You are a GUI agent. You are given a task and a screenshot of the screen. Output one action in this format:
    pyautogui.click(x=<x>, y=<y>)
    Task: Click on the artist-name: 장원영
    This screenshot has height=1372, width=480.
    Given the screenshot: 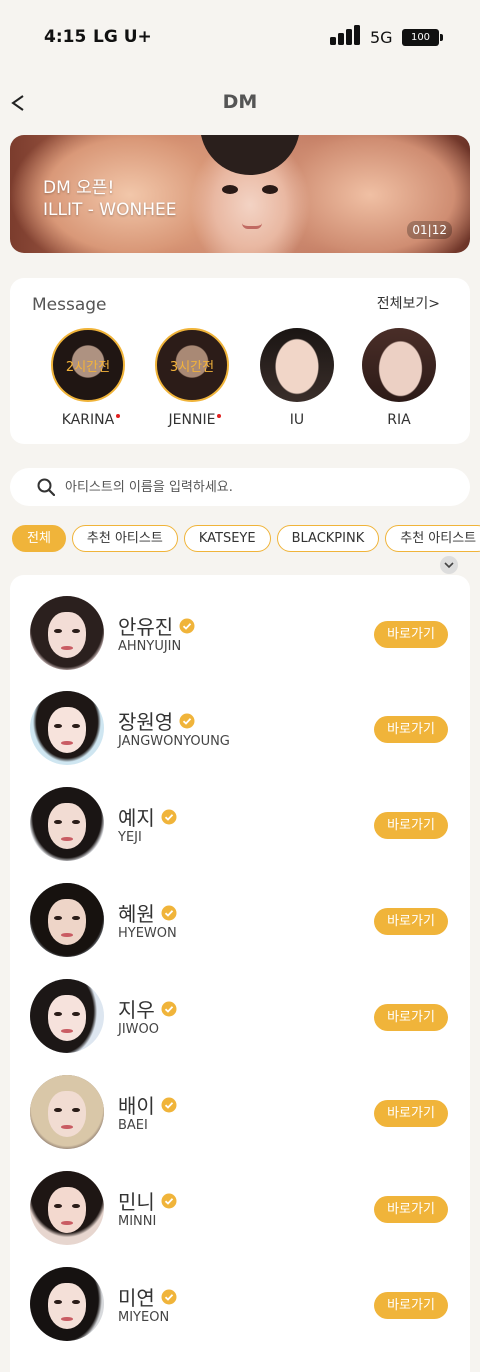 What is the action you would take?
    pyautogui.click(x=156, y=720)
    